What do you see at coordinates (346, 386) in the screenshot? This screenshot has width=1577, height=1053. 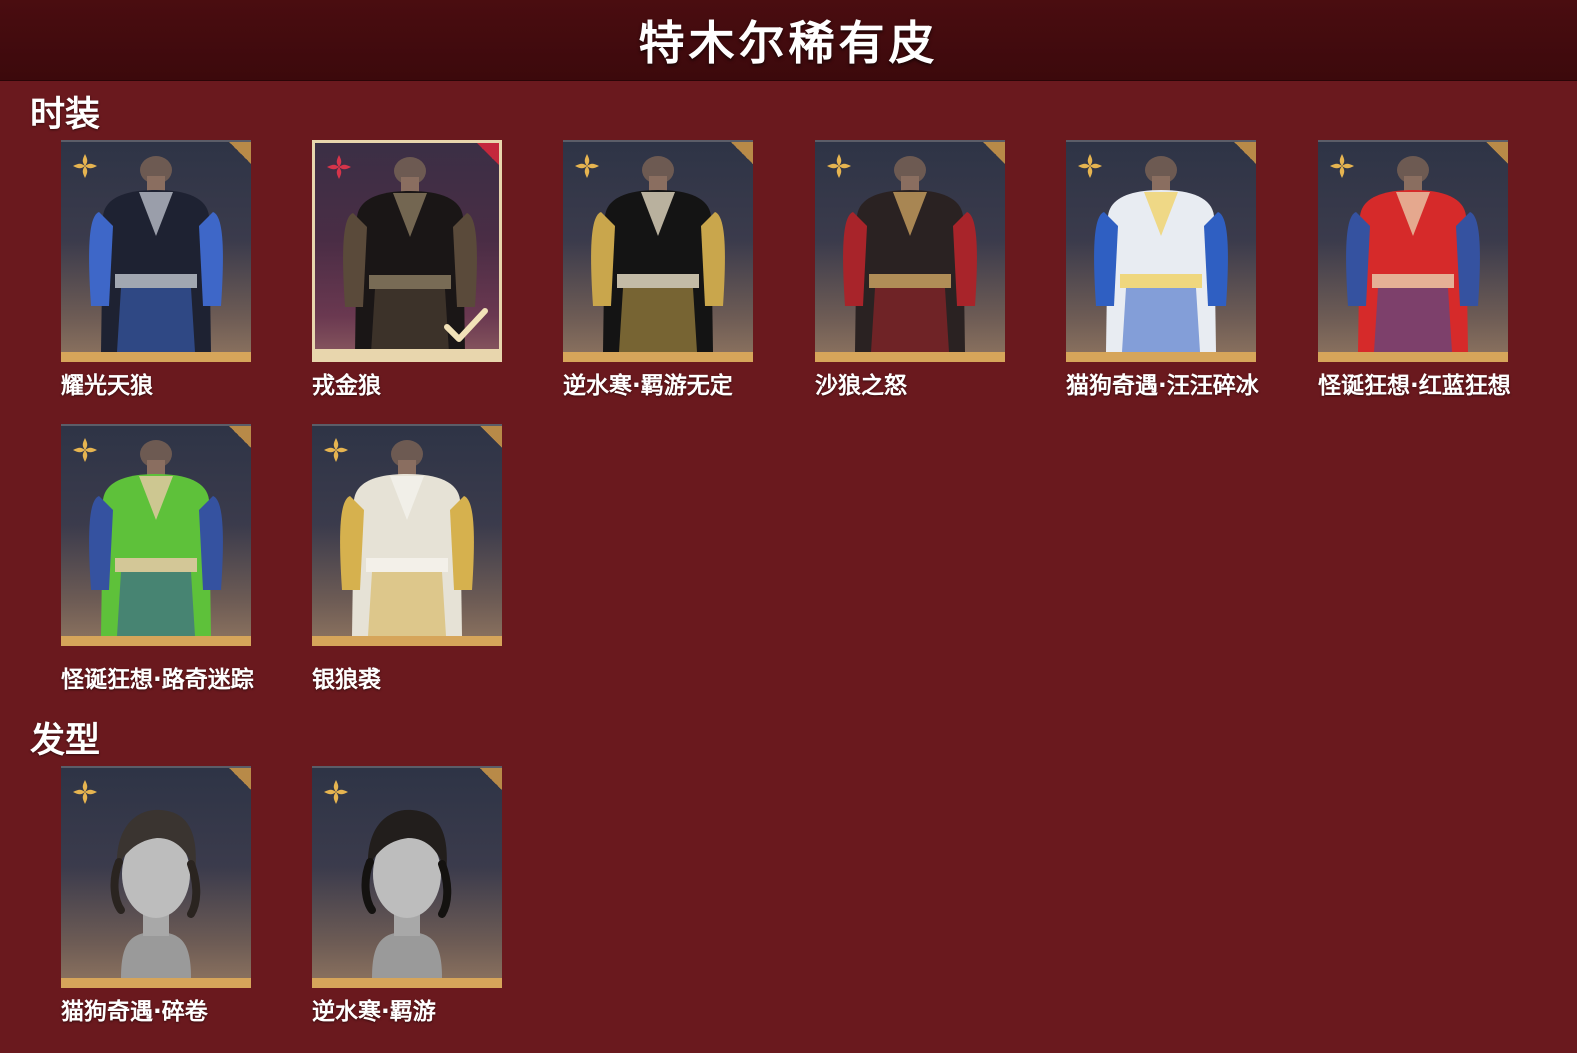 I see `skin-label: 戎金狼` at bounding box center [346, 386].